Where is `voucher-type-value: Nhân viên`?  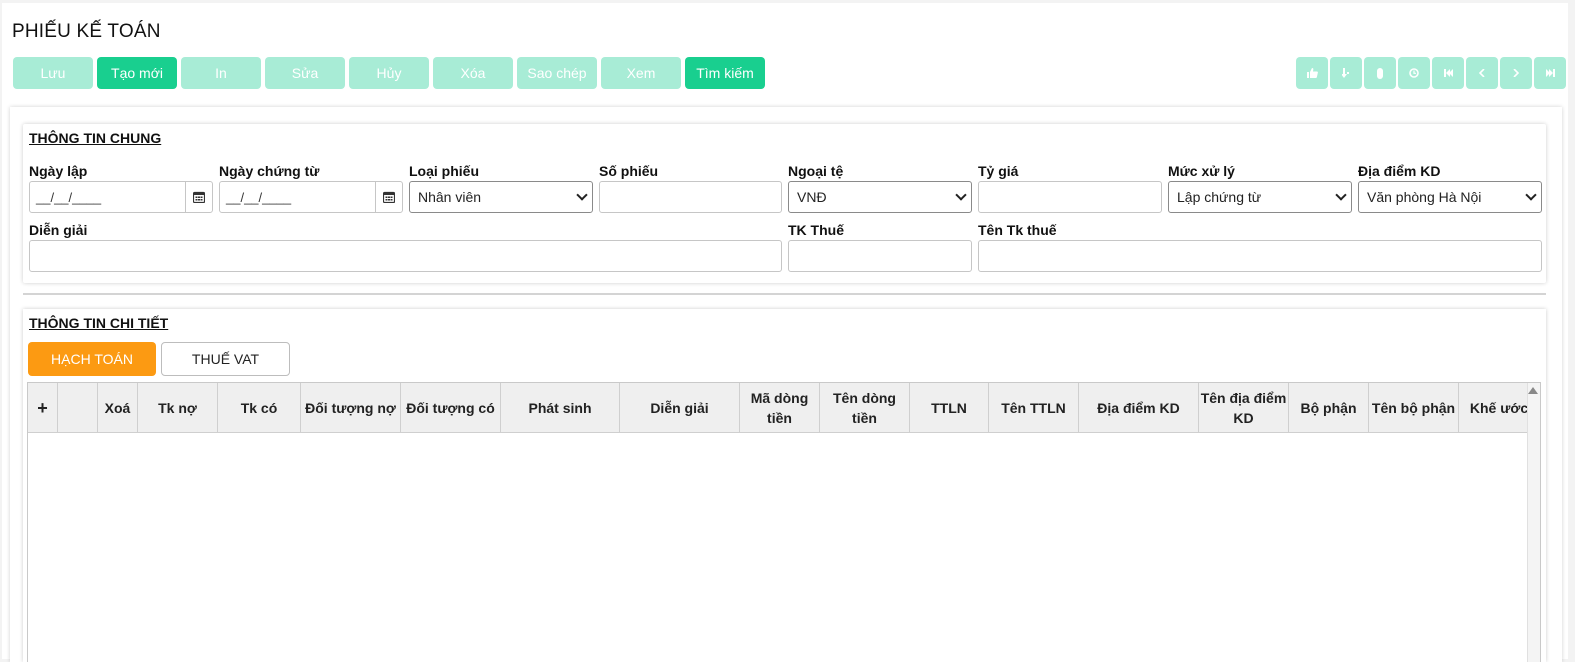
voucher-type-value: Nhân viên is located at coordinates (450, 197).